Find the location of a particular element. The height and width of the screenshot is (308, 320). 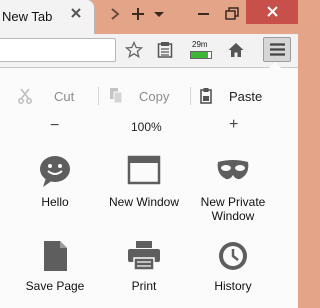

tab-scroll-right-icon is located at coordinates (115, 14).